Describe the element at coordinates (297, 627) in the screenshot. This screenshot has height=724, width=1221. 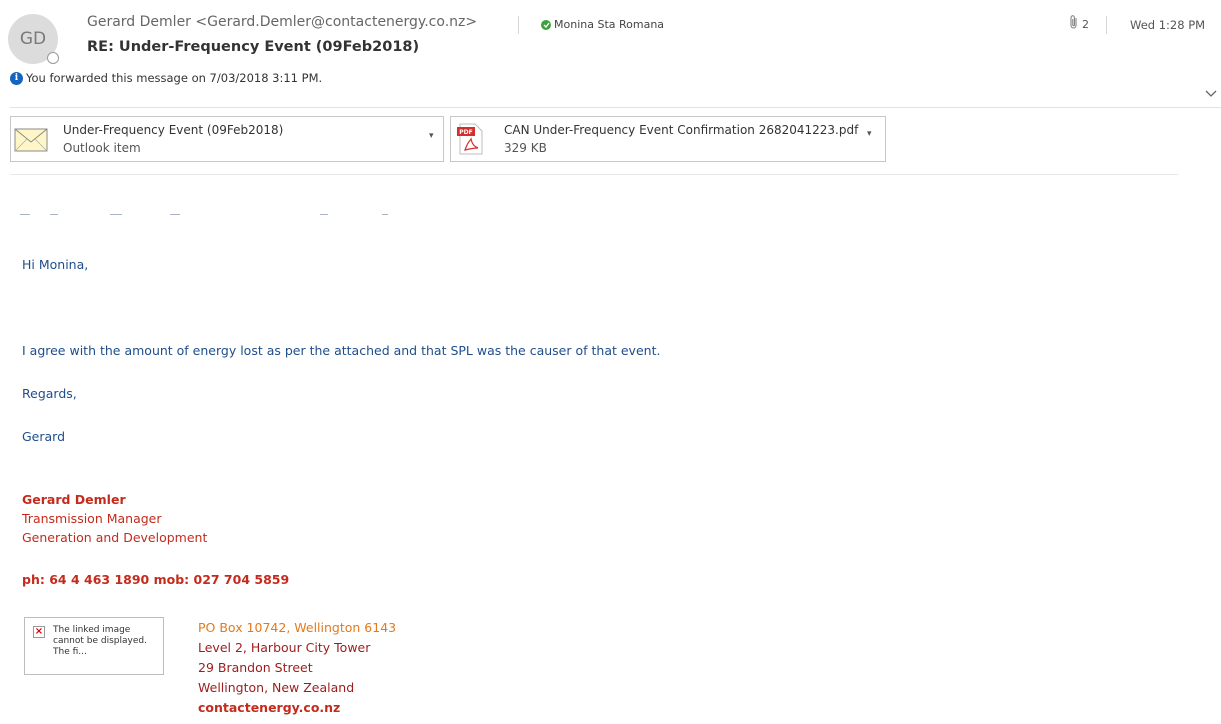
I see `signature-po-box: PO Box 10742, Wellington 6143` at that location.